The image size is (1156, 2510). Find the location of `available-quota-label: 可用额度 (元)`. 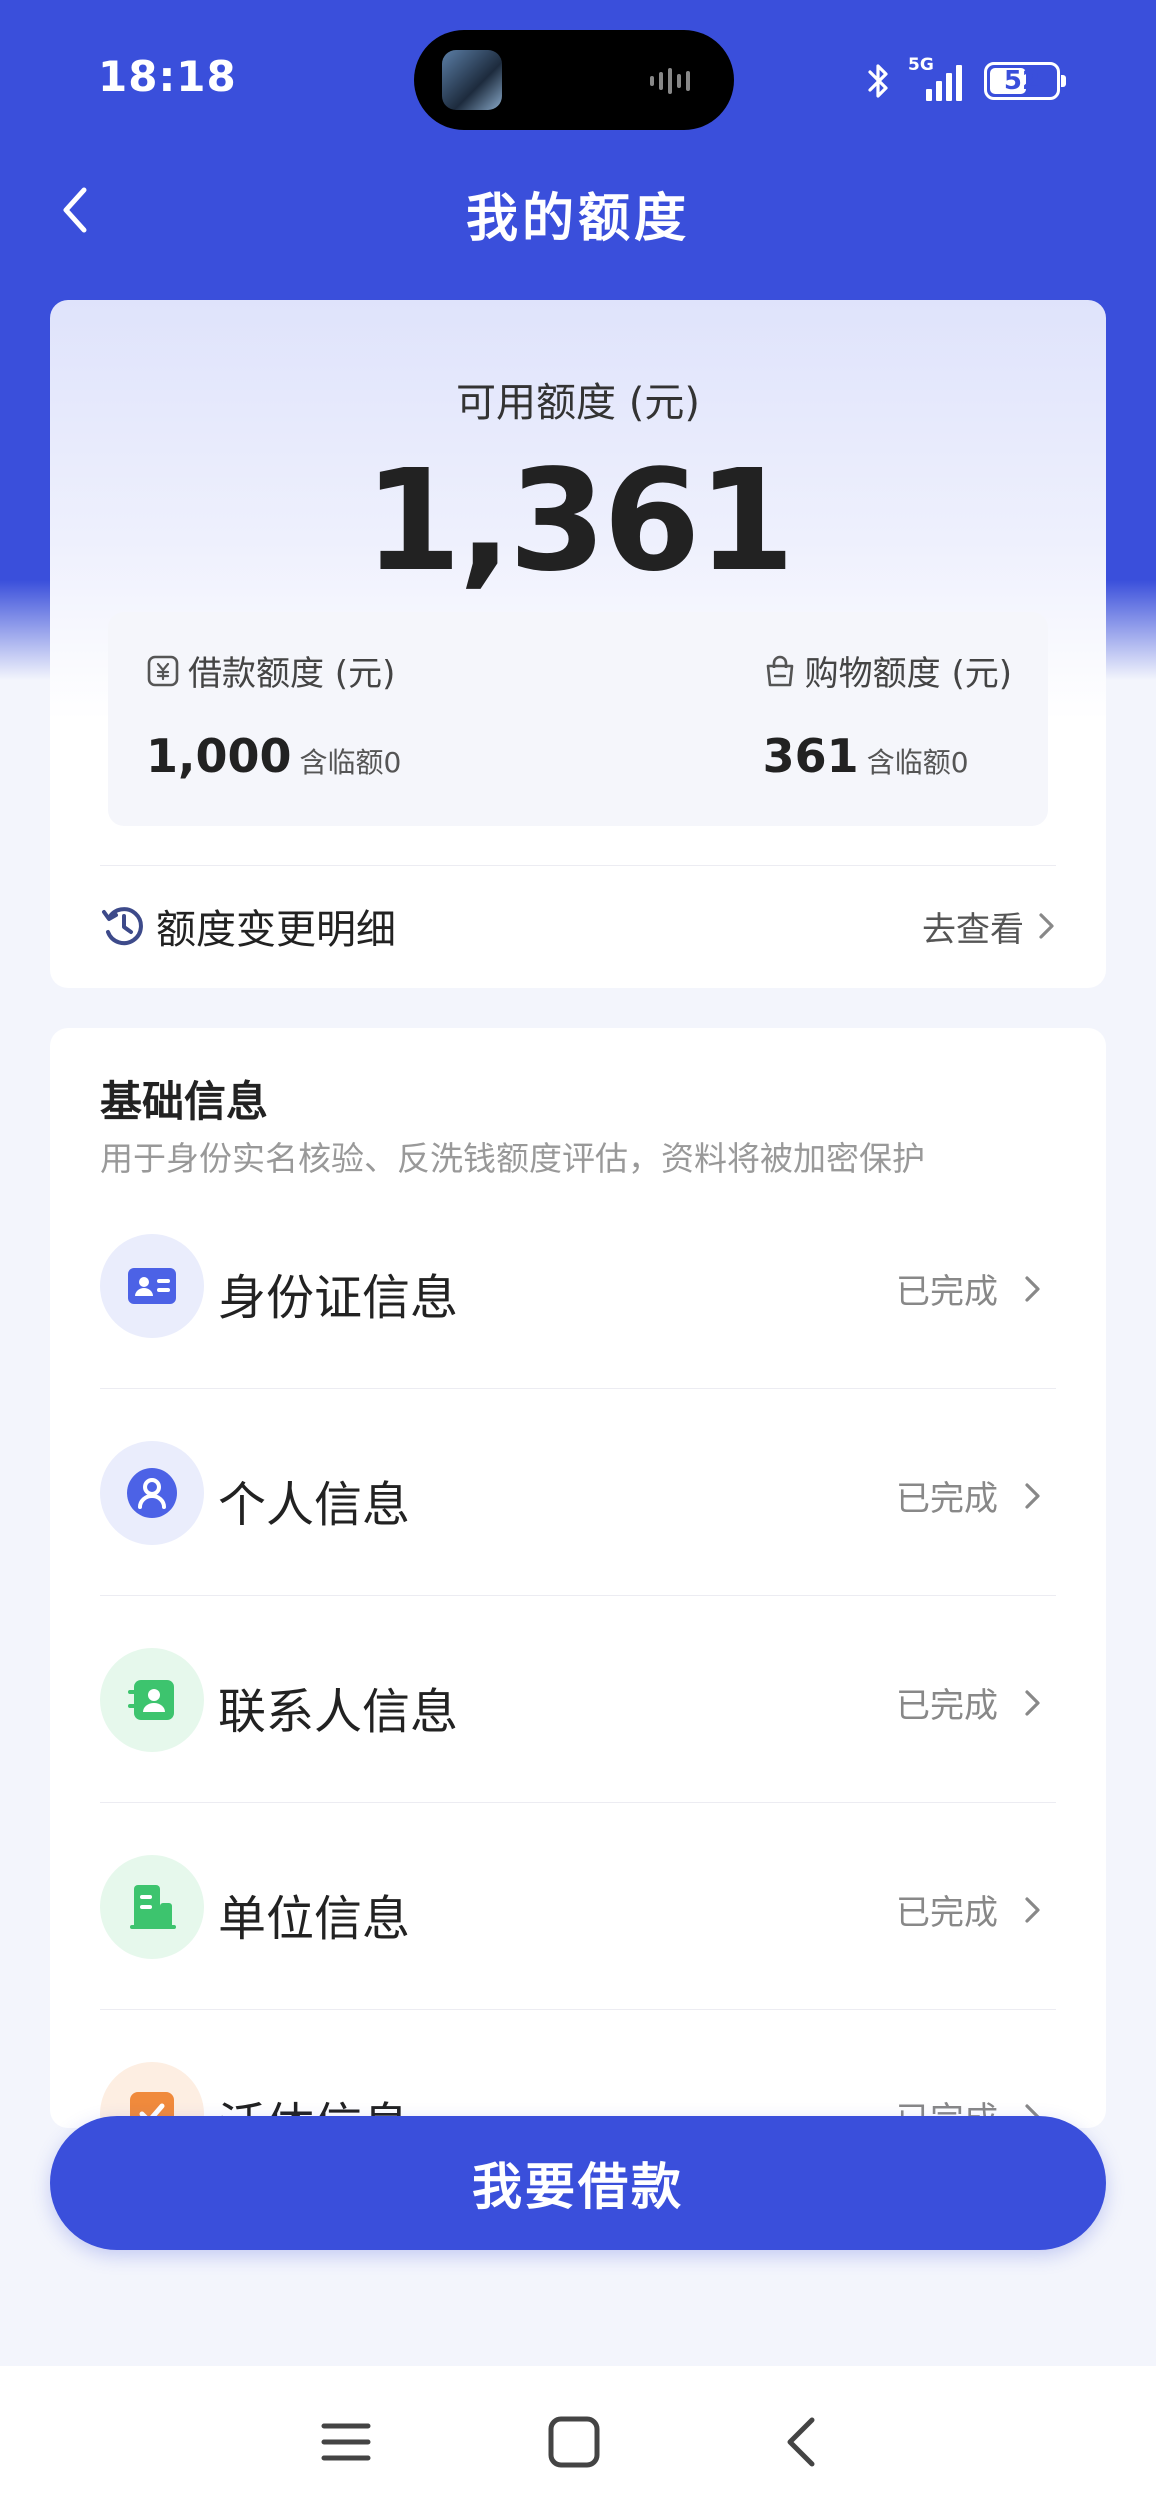

available-quota-label: 可用额度 (元) is located at coordinates (578, 403).